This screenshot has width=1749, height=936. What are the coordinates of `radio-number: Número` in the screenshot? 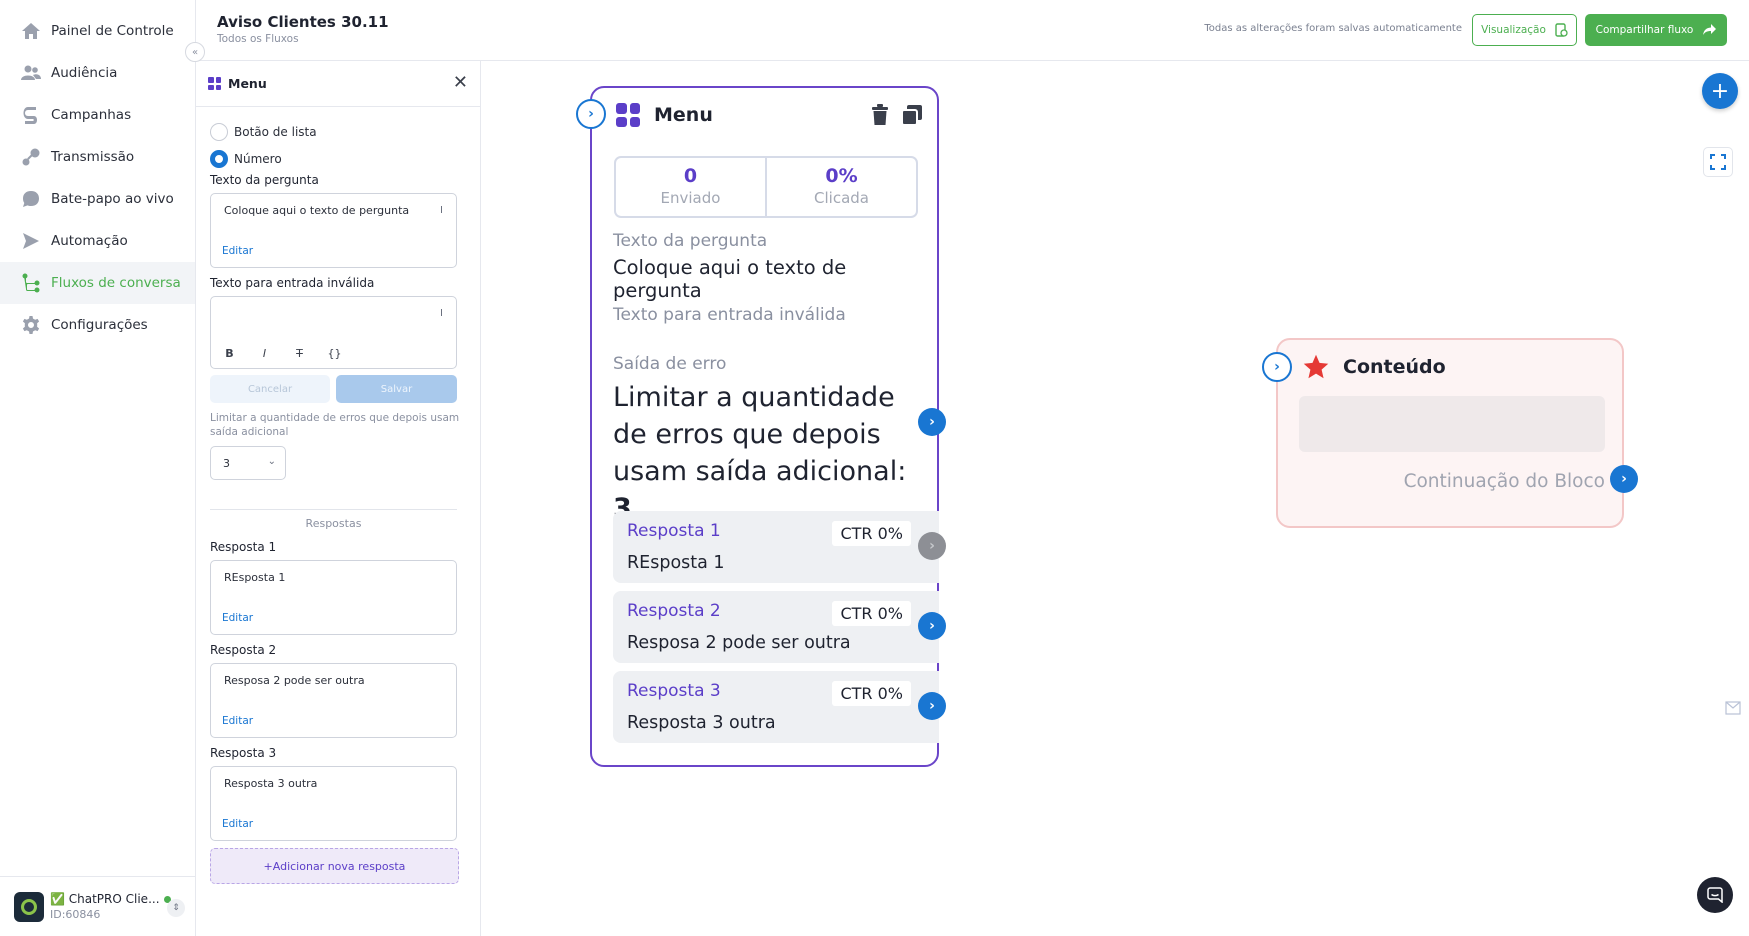 It's located at (246, 159).